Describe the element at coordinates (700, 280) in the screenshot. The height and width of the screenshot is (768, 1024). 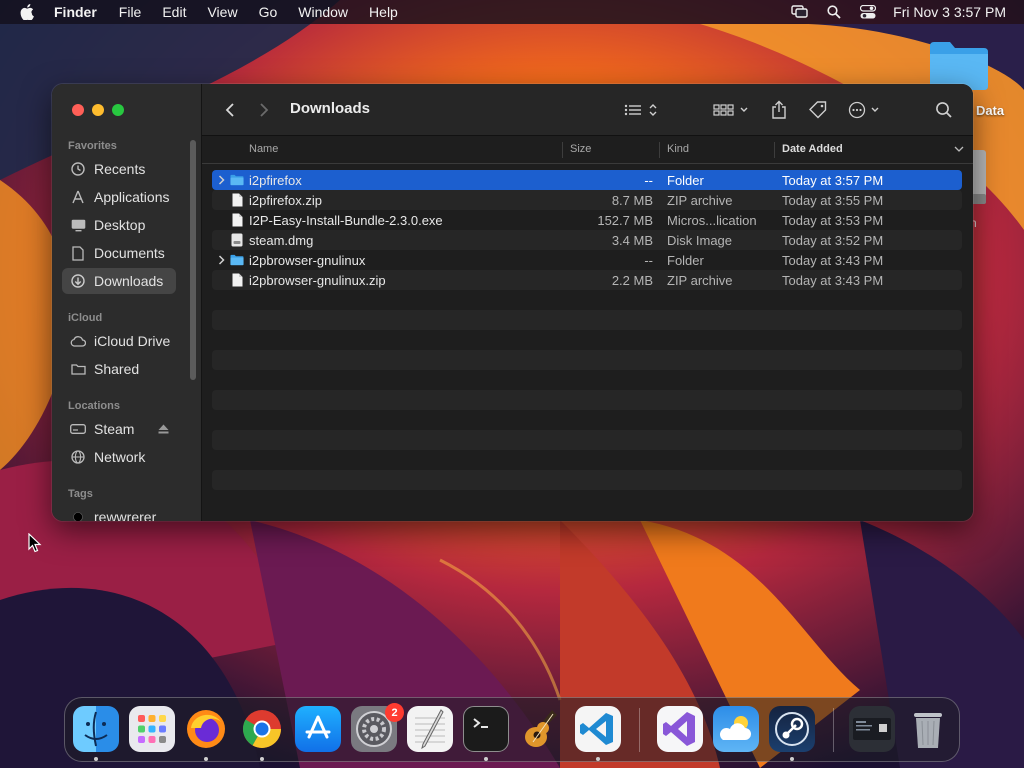
I see `file-kind: ZIP archive` at that location.